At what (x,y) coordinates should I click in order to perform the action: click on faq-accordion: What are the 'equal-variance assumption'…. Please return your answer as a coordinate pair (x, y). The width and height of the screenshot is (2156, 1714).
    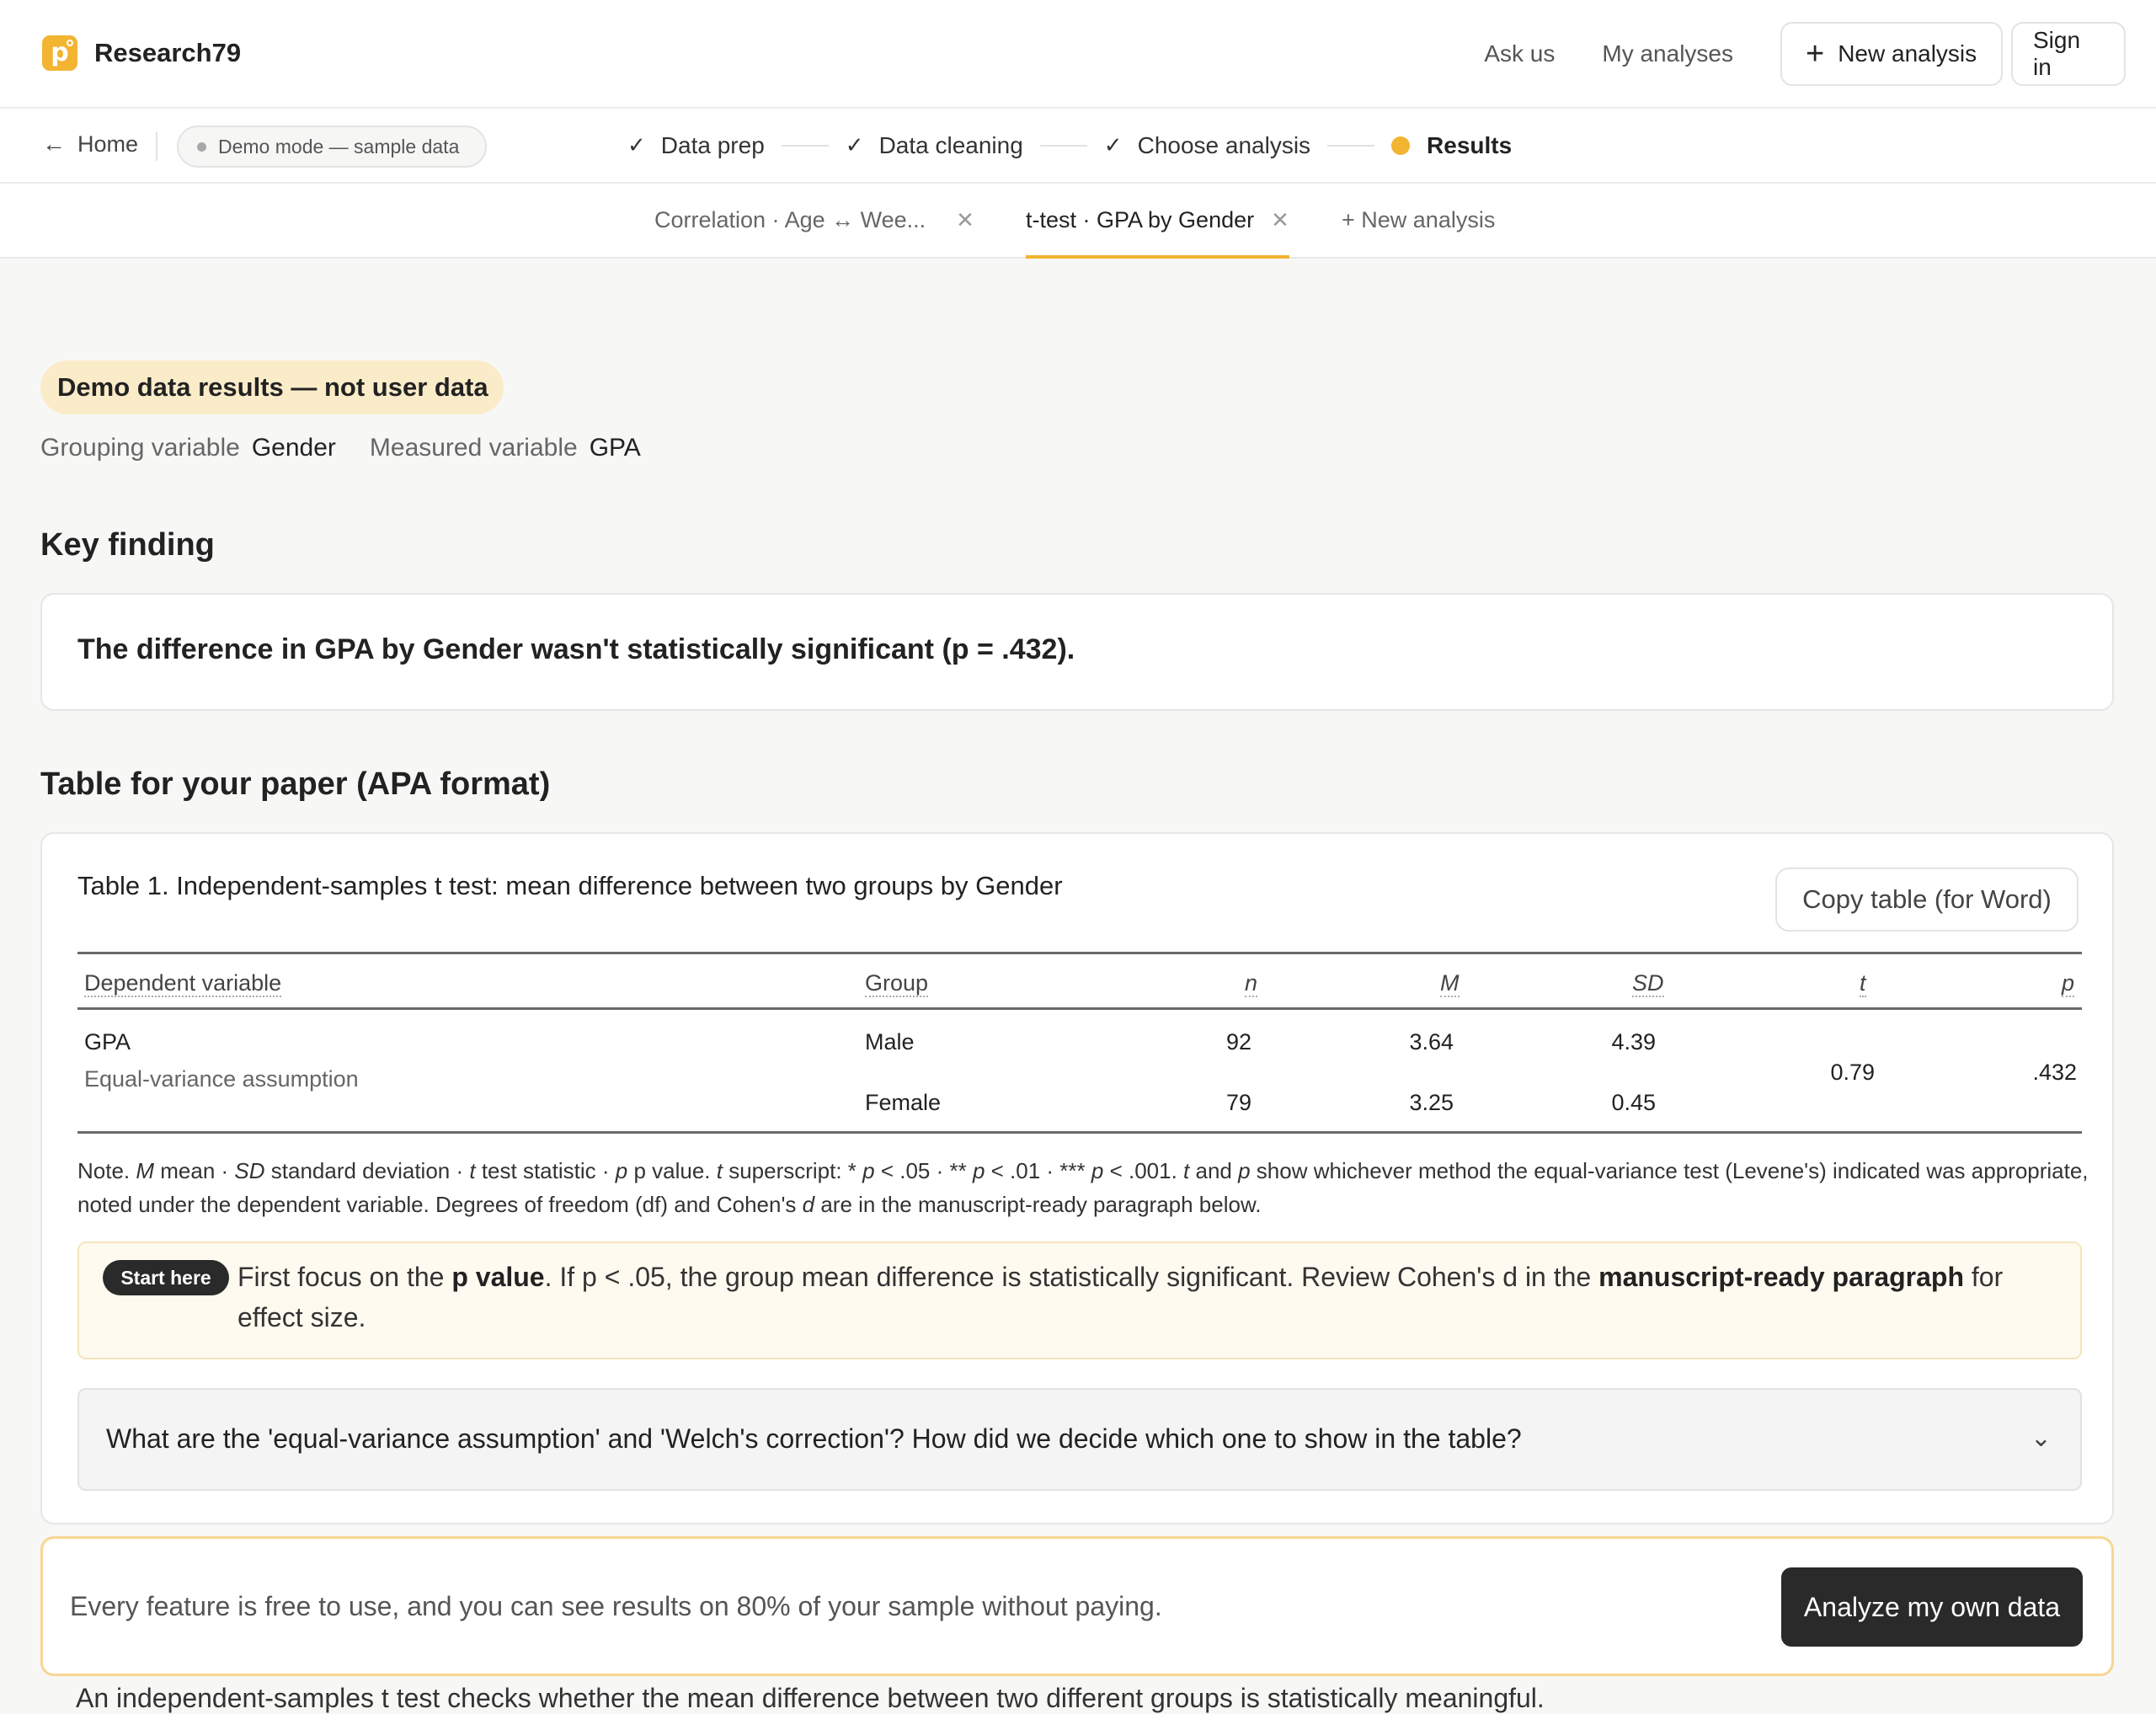
    Looking at the image, I should click on (1079, 1439).